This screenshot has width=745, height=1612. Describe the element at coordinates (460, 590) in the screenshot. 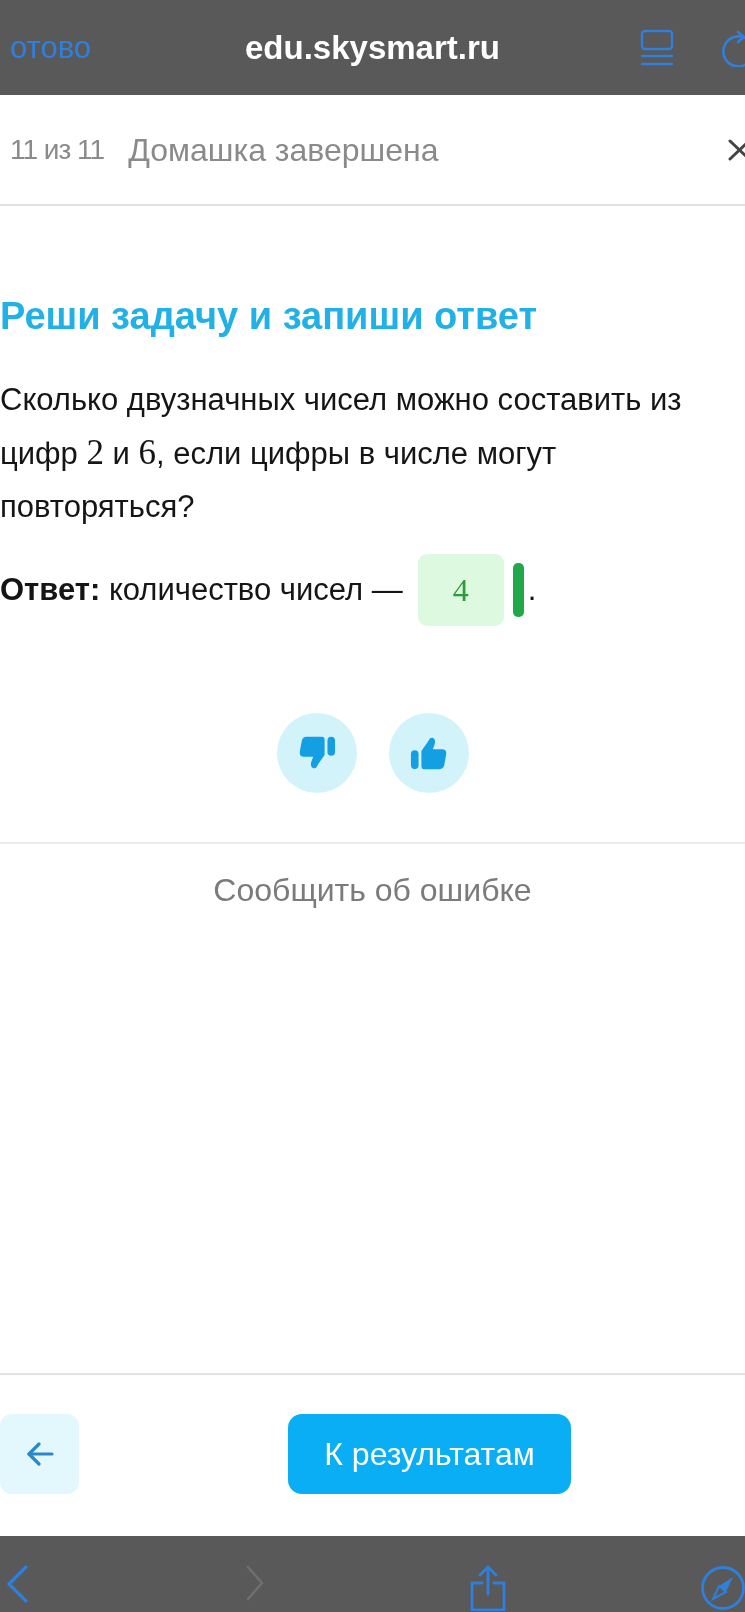

I see `answer-field: 4` at that location.